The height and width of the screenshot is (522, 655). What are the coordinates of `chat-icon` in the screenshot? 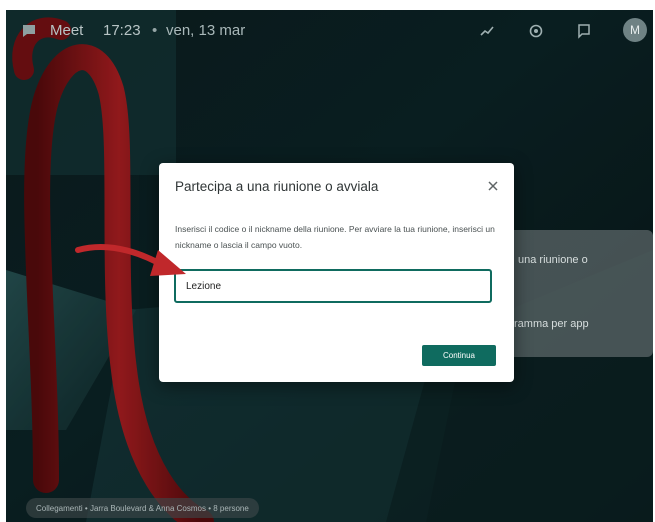 It's located at (29, 31).